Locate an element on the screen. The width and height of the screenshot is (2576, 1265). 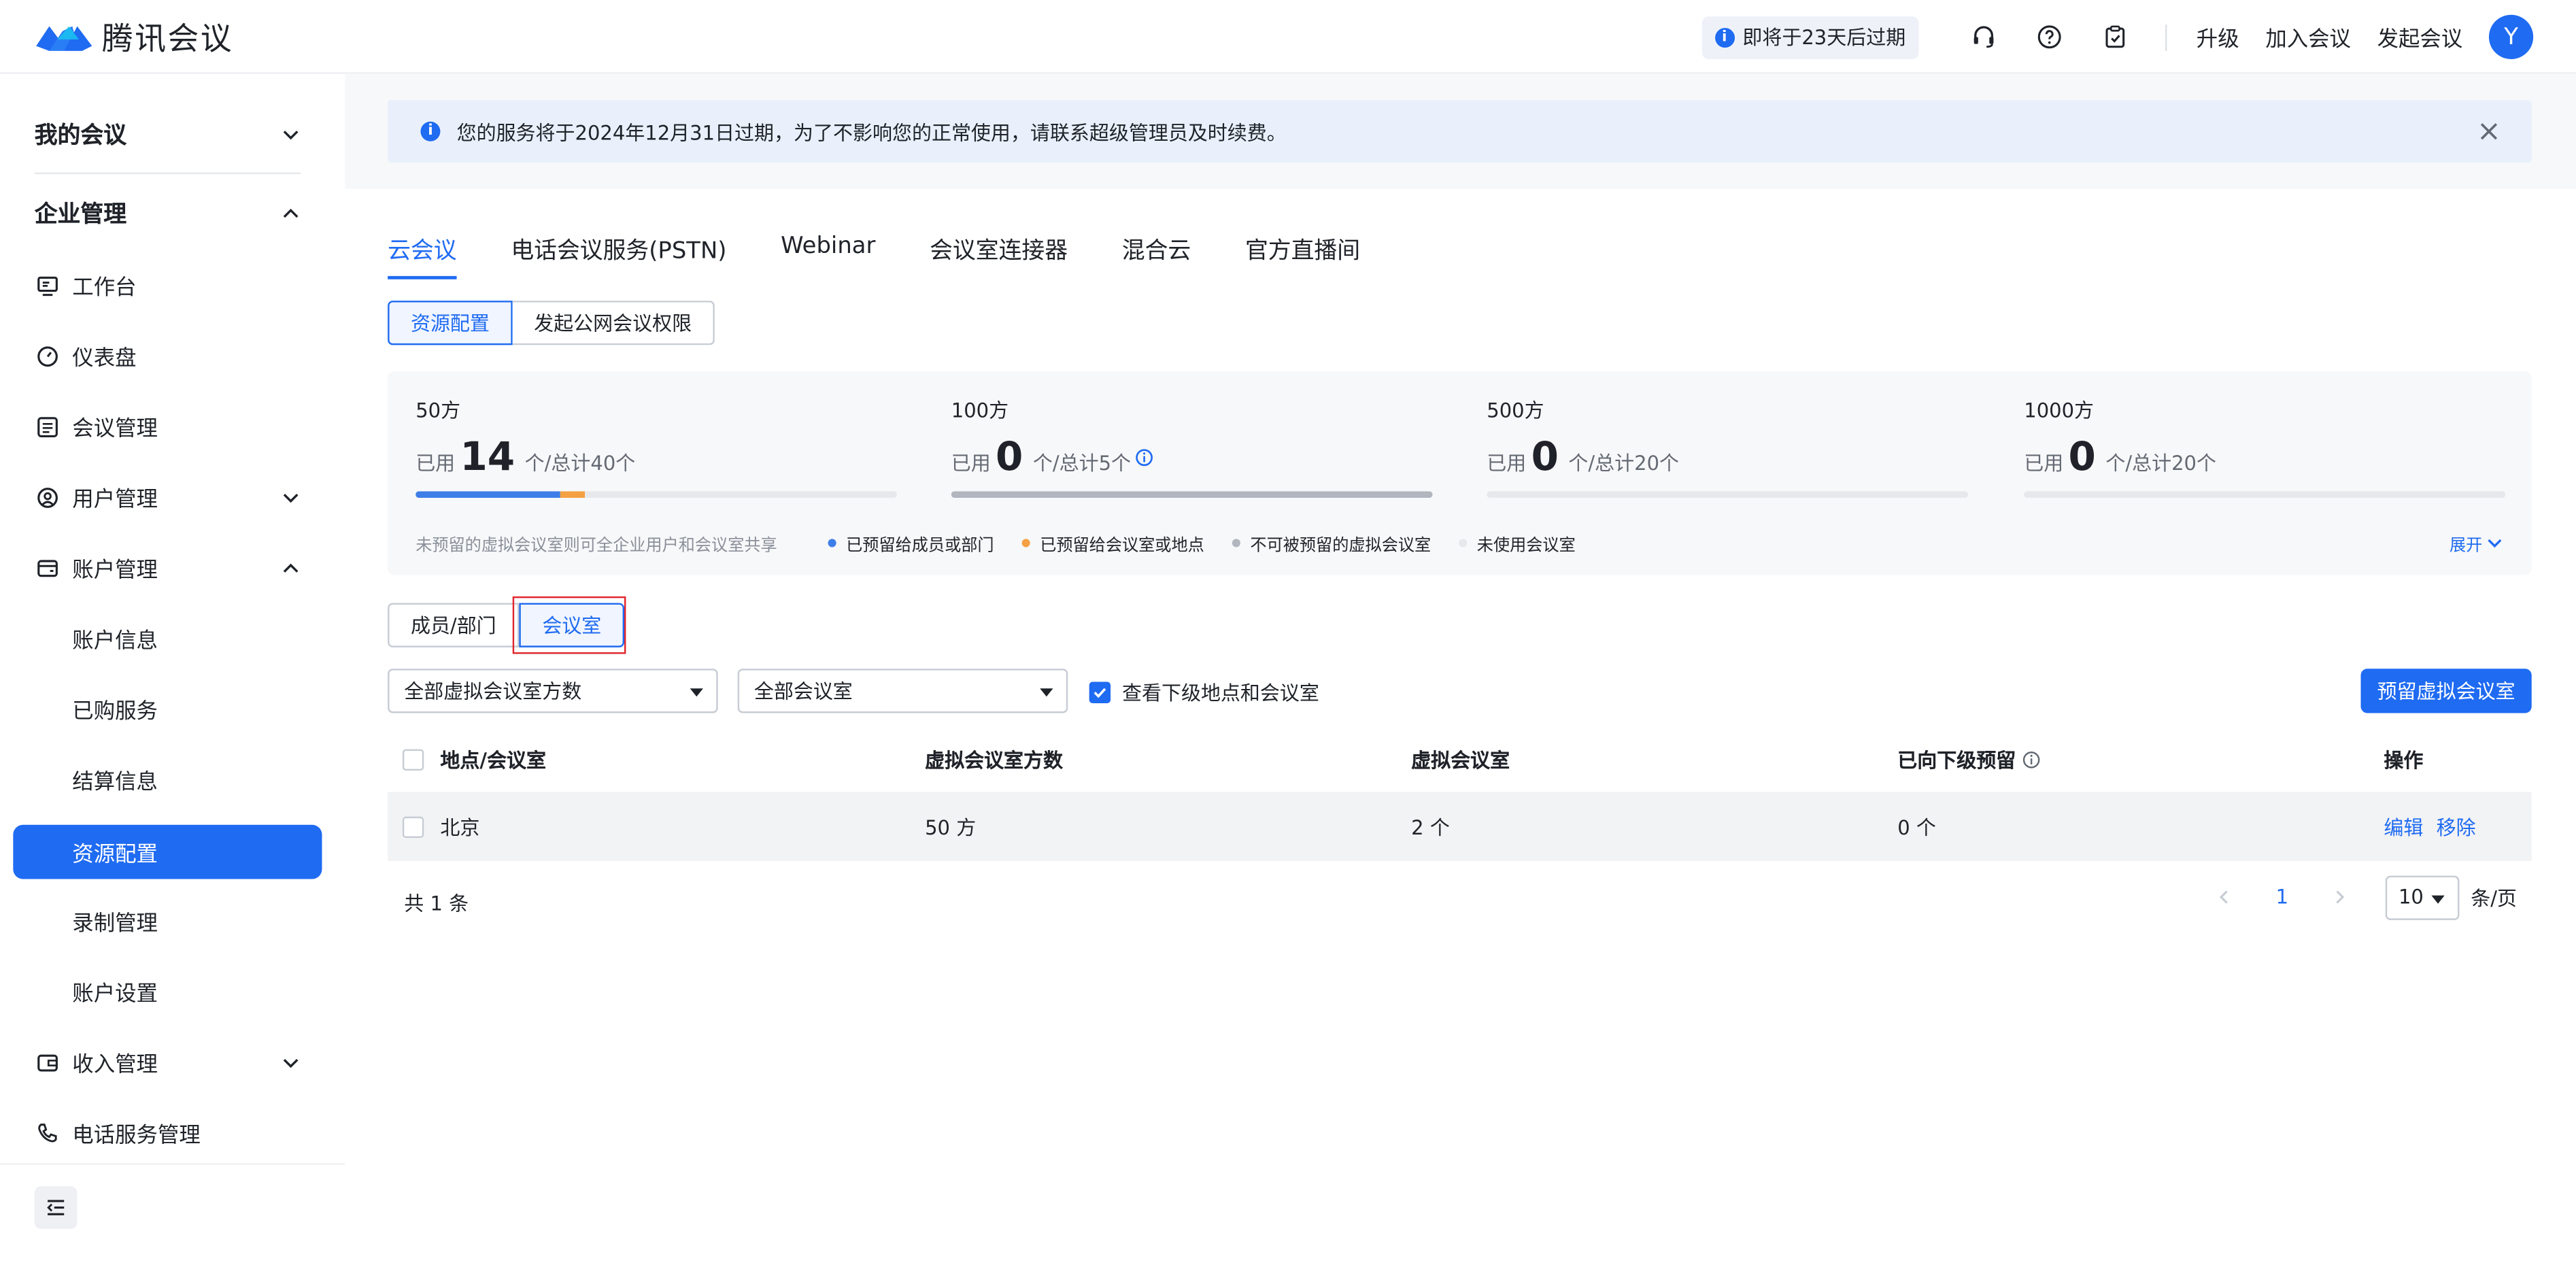
page-size-value: 10 is located at coordinates (2411, 897).